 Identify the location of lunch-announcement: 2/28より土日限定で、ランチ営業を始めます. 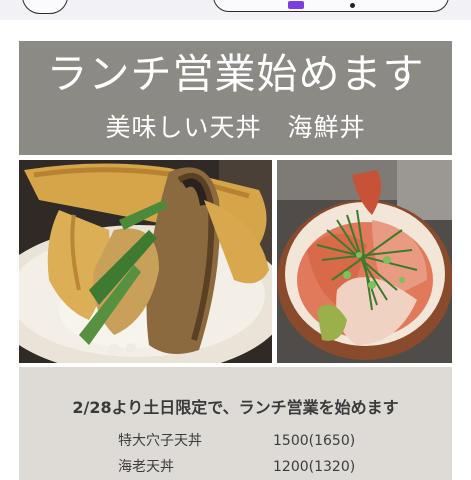
(235, 407).